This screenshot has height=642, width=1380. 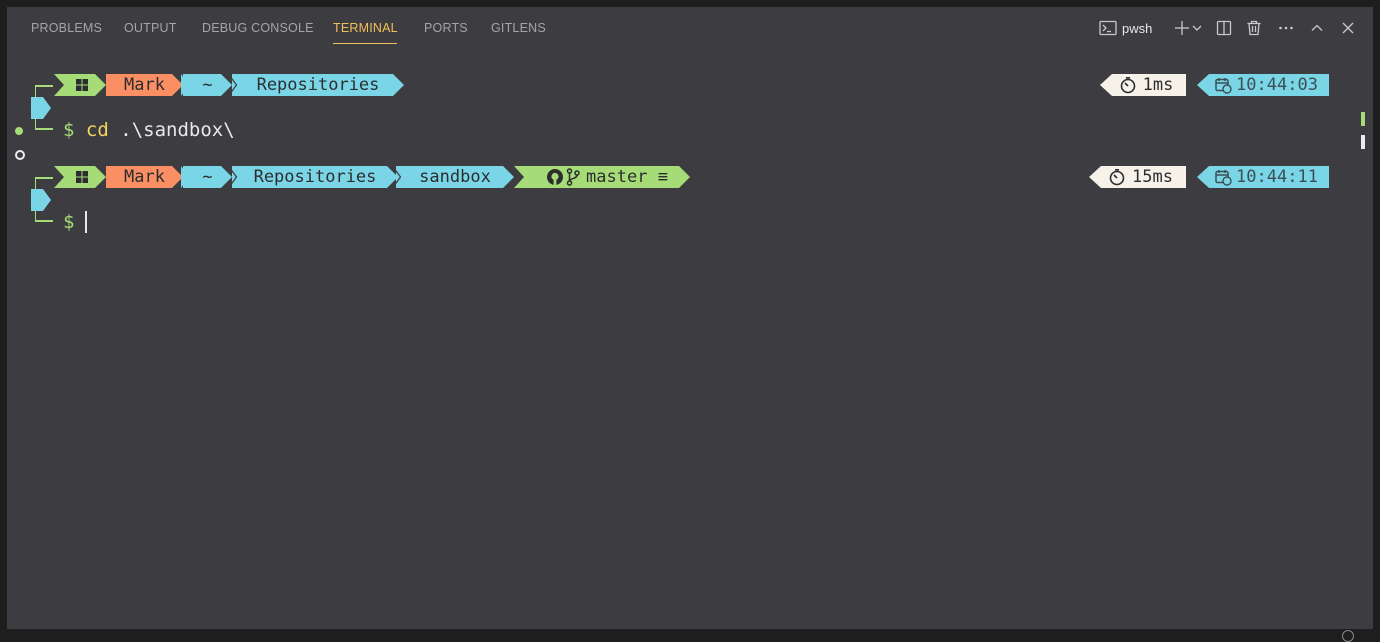 I want to click on command-argument: .\sandbox\, so click(x=177, y=130).